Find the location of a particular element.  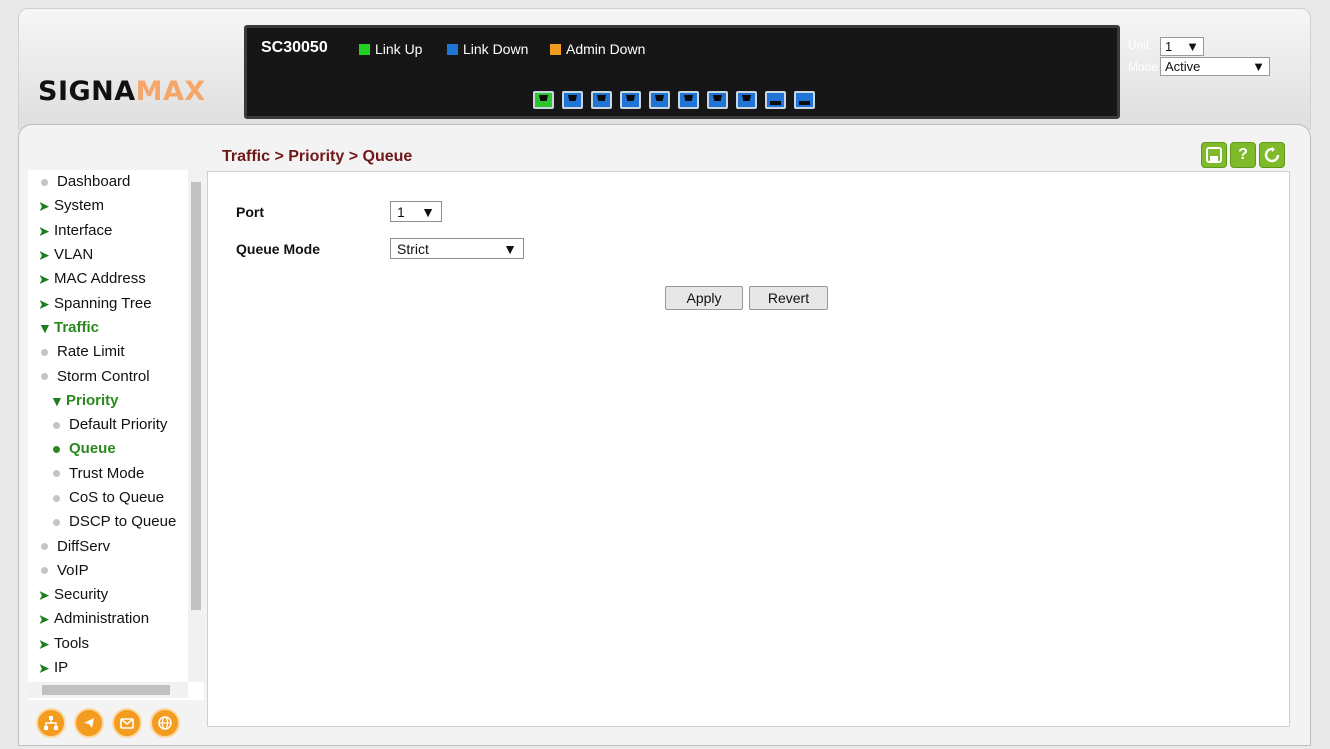

nav-cos-to-queue: CoS to Queue is located at coordinates (118, 498).